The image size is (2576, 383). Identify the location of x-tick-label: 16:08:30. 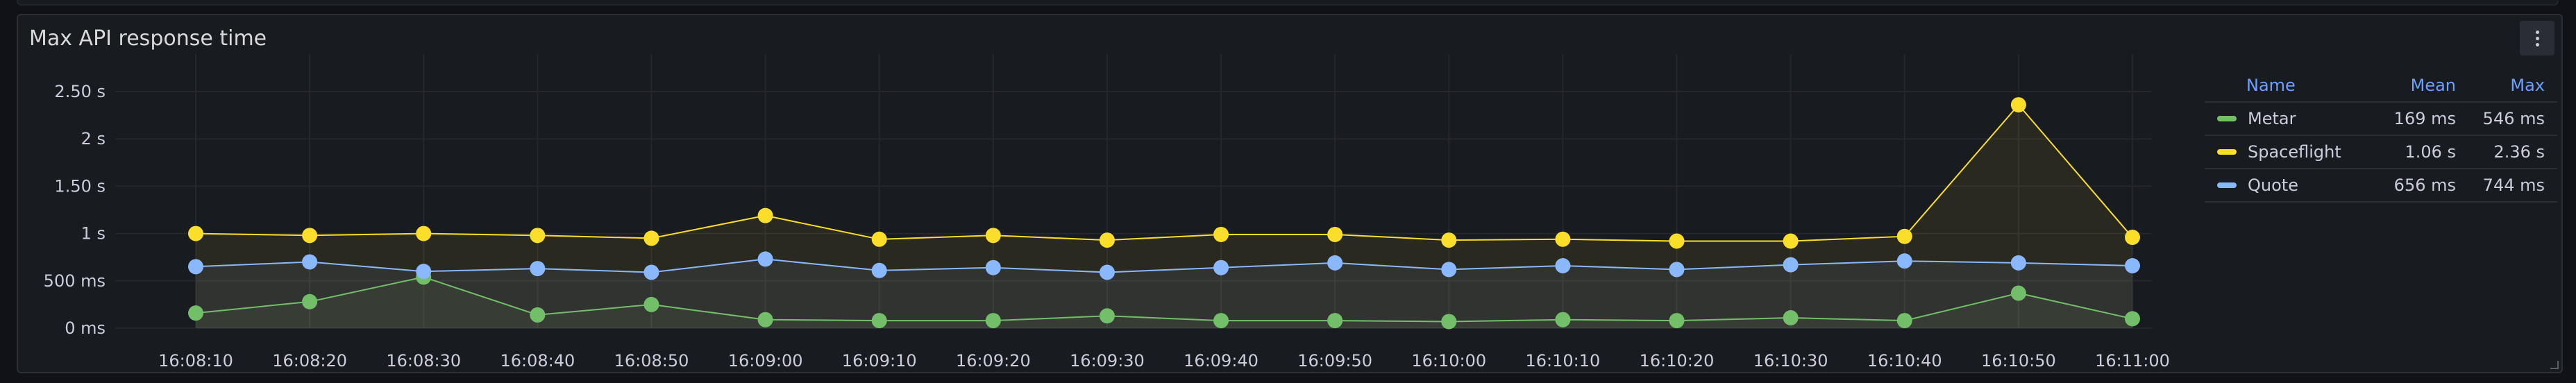
(423, 361).